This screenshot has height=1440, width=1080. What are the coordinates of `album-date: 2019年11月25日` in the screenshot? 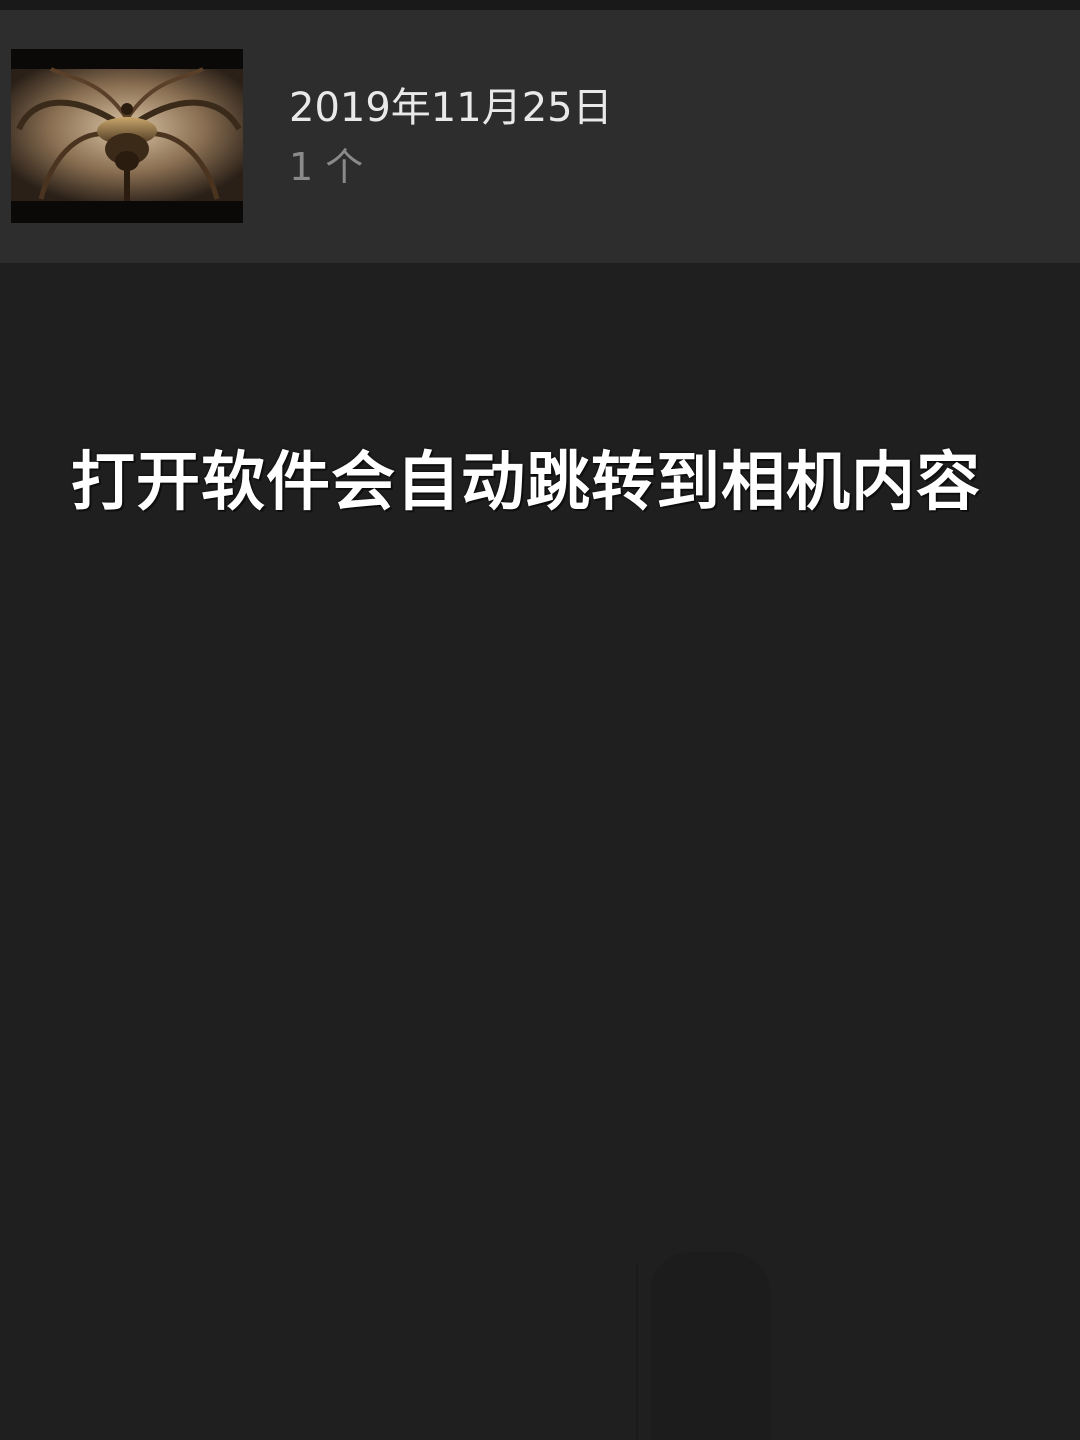 It's located at (451, 108).